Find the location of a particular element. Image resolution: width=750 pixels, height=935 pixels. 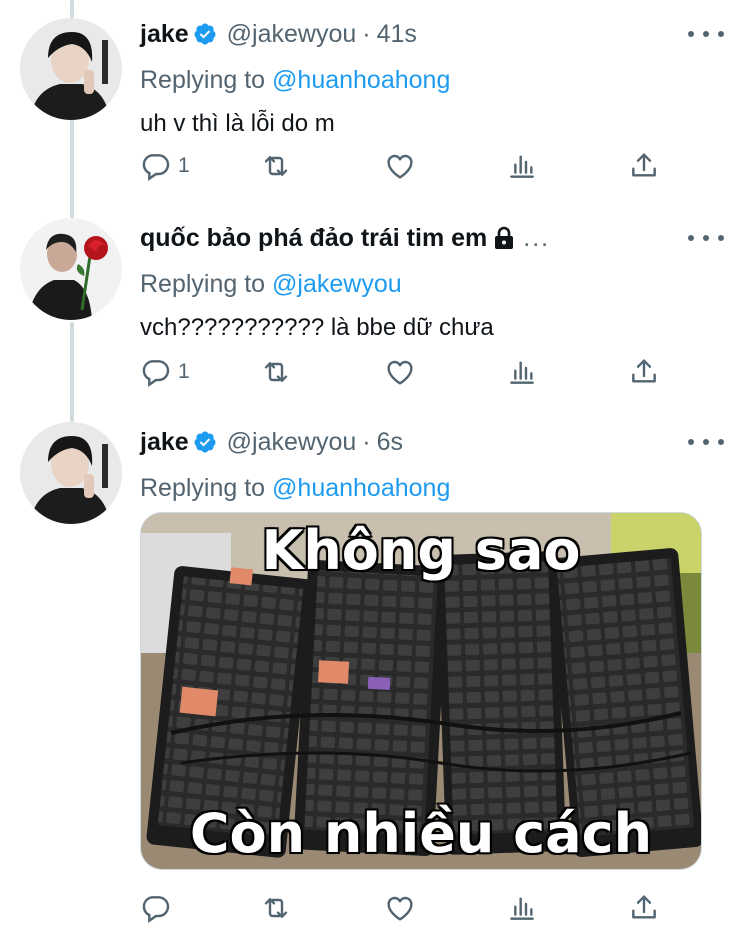

display-name: quốc bảo phá đảo trái tim em is located at coordinates (313, 238).